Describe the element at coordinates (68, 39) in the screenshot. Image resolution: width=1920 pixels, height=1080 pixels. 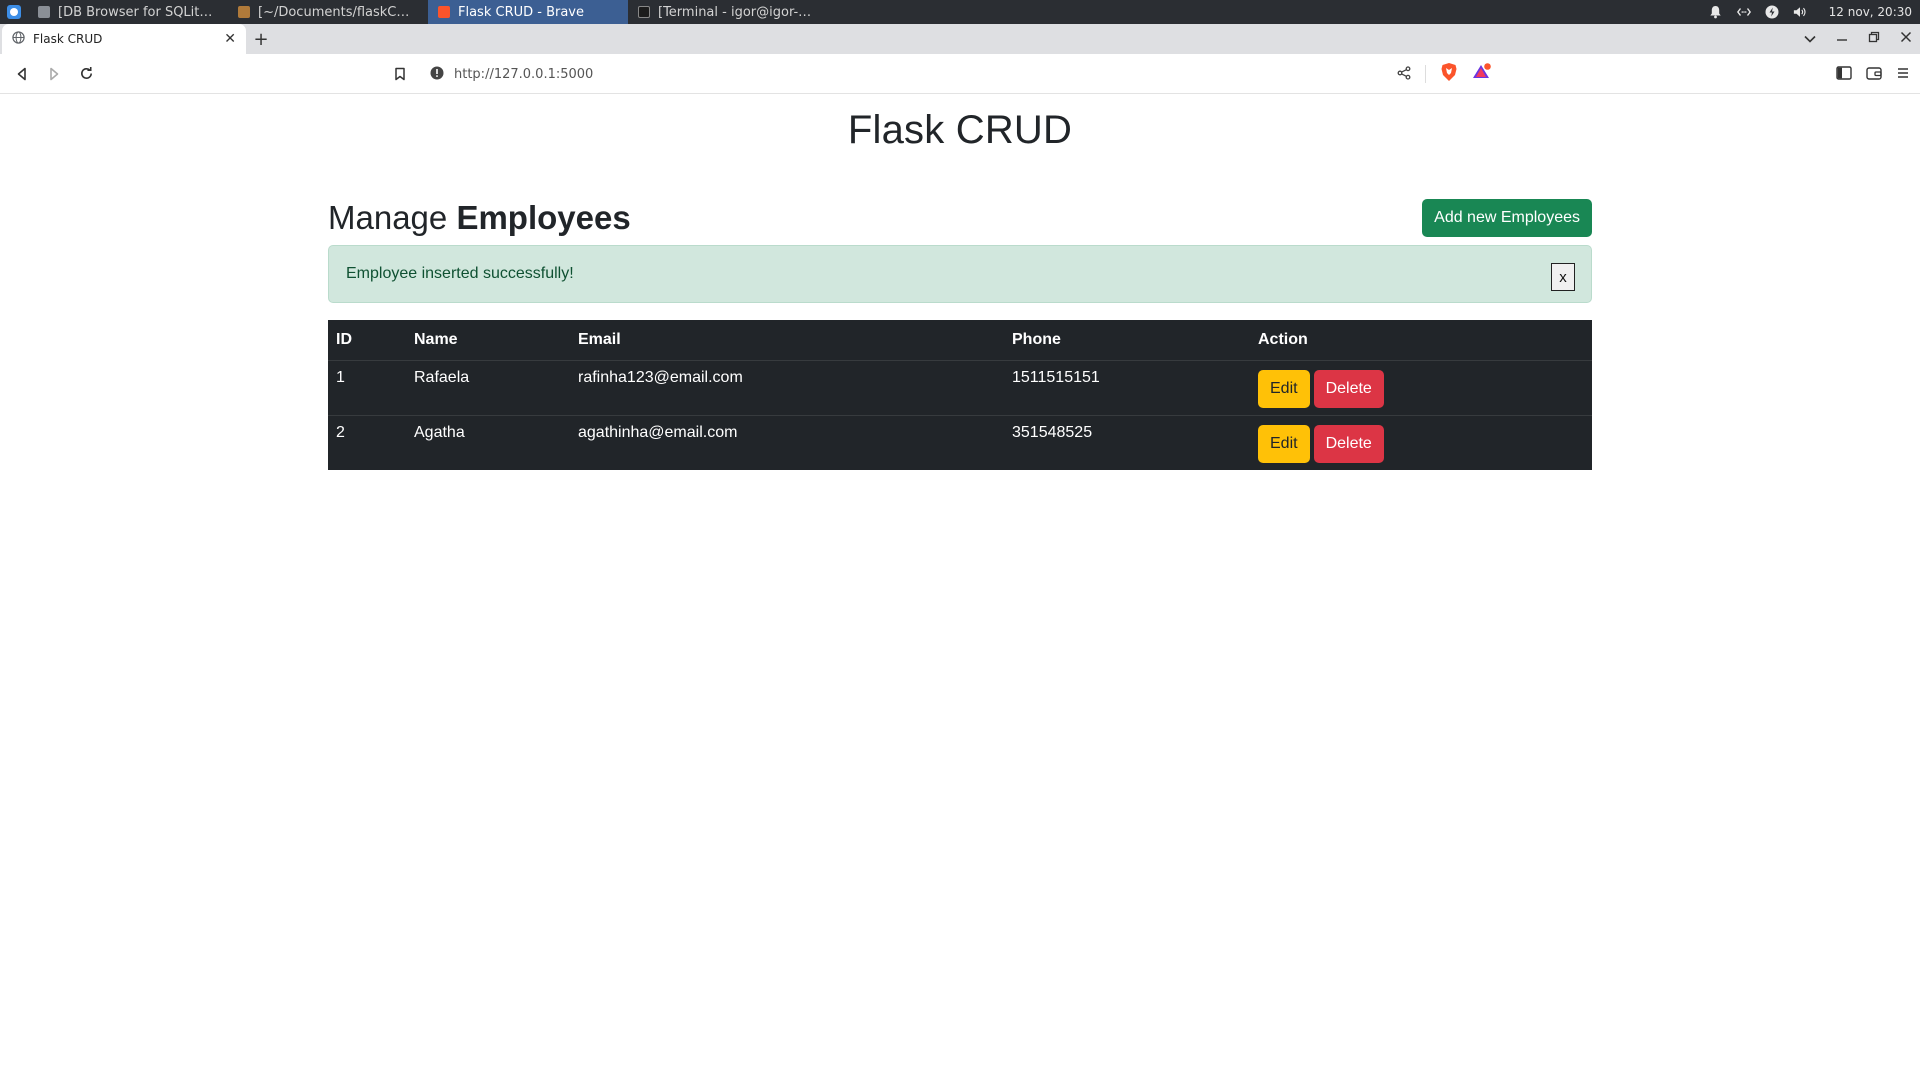
I see `browser-tab-title: Flask CRUD` at that location.